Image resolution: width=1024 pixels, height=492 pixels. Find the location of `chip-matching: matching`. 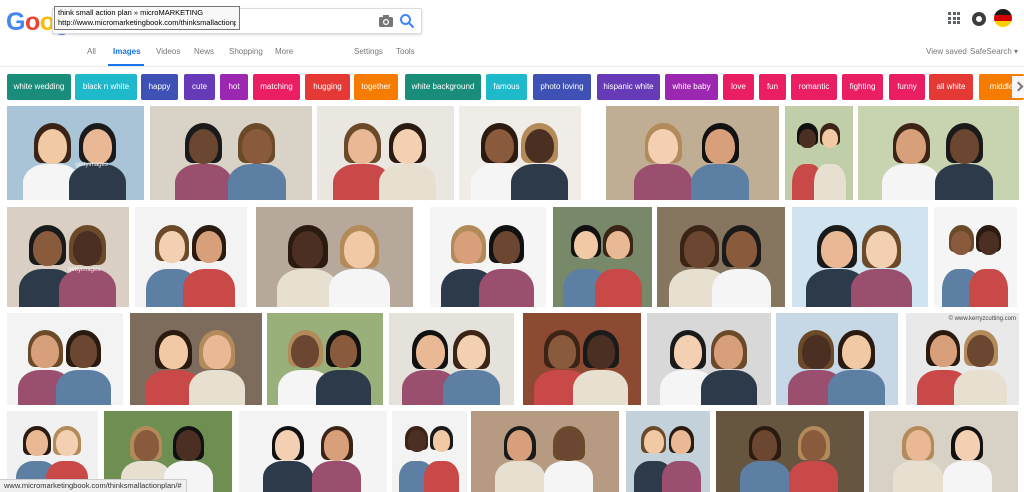

chip-matching: matching is located at coordinates (276, 87).